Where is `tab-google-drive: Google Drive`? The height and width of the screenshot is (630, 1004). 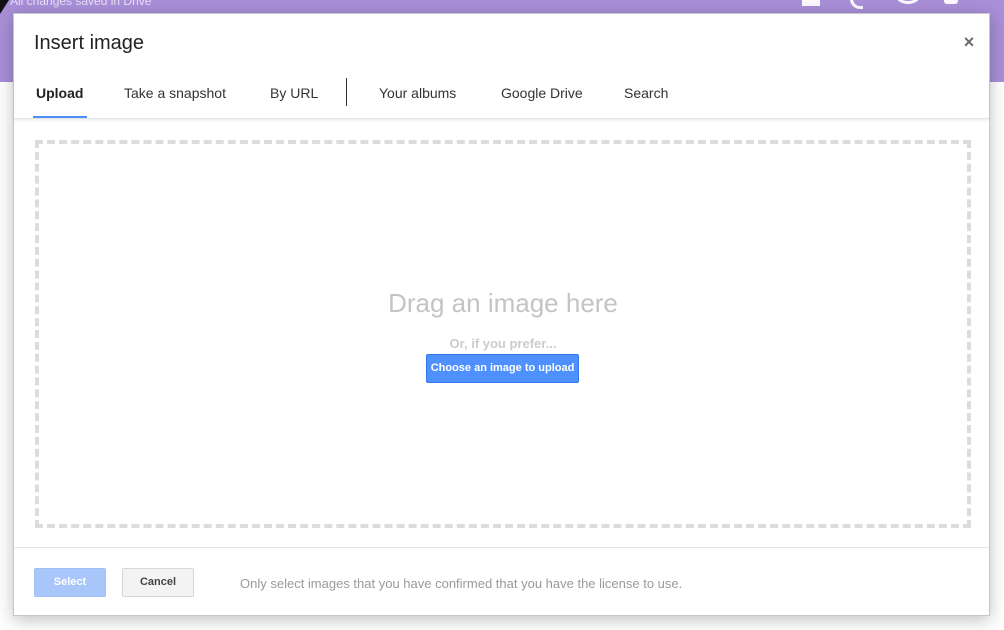
tab-google-drive: Google Drive is located at coordinates (542, 96).